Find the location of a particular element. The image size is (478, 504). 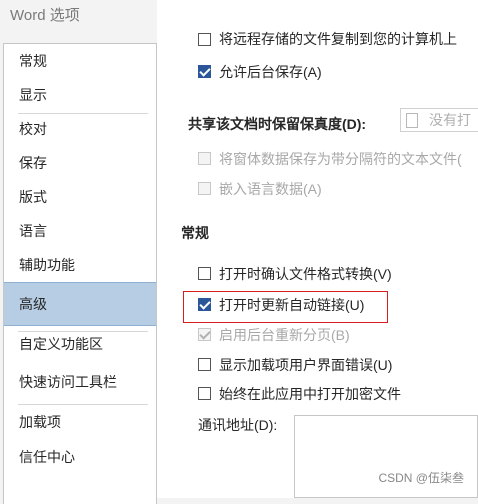

sidebar-item-display: 显示 is located at coordinates (80, 95).